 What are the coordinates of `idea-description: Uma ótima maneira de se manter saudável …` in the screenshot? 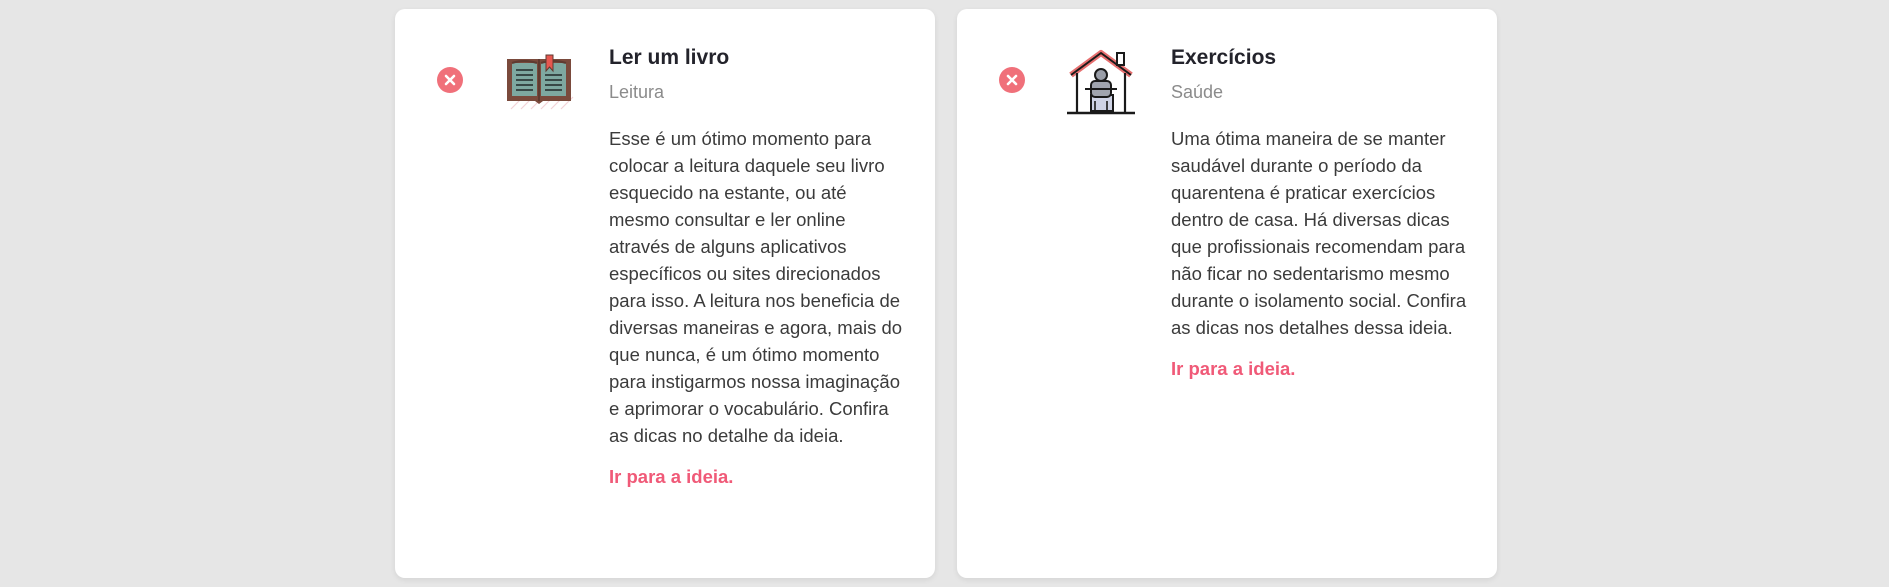 It's located at (1319, 233).